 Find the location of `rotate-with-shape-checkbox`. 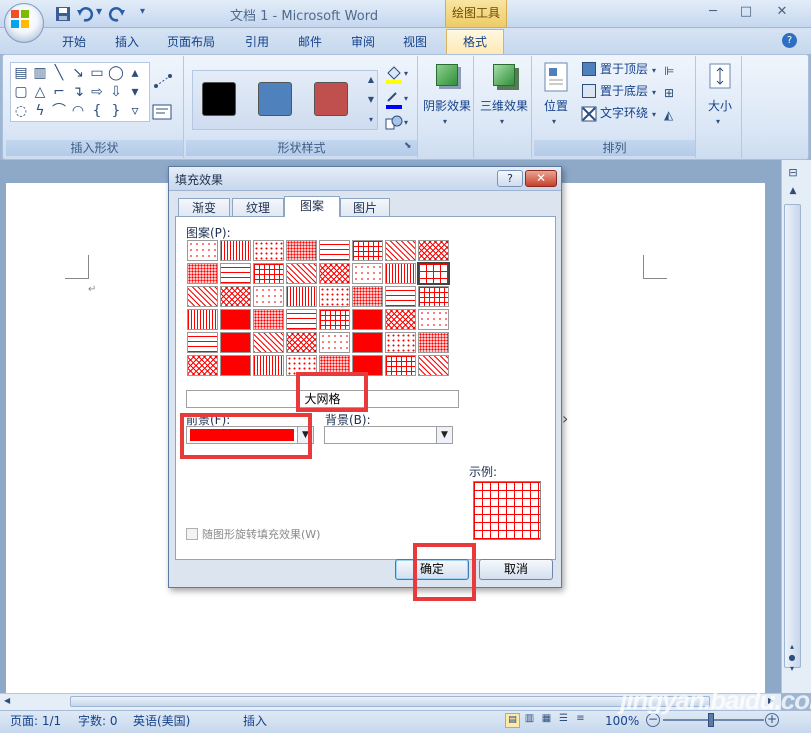

rotate-with-shape-checkbox is located at coordinates (192, 534).